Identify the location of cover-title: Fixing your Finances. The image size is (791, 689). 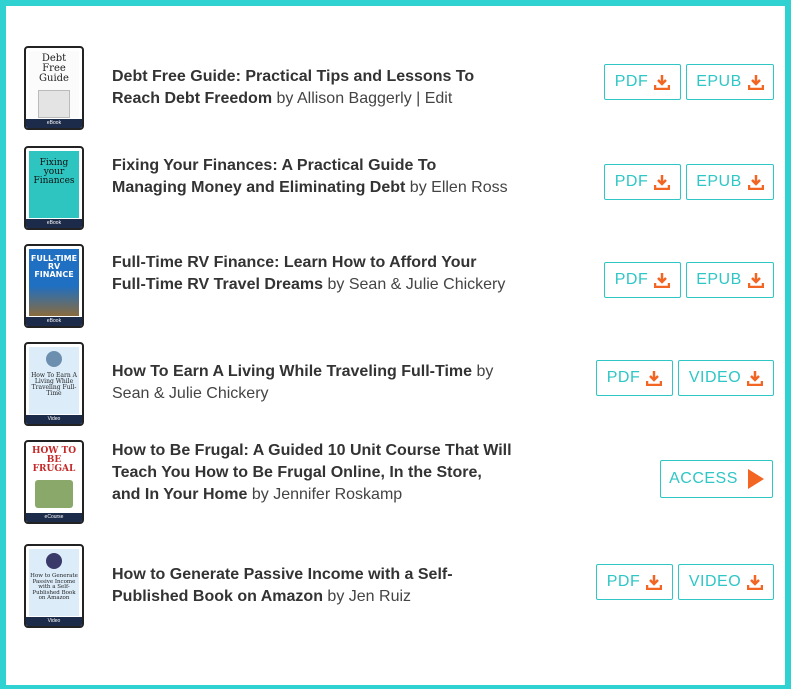
(54, 172).